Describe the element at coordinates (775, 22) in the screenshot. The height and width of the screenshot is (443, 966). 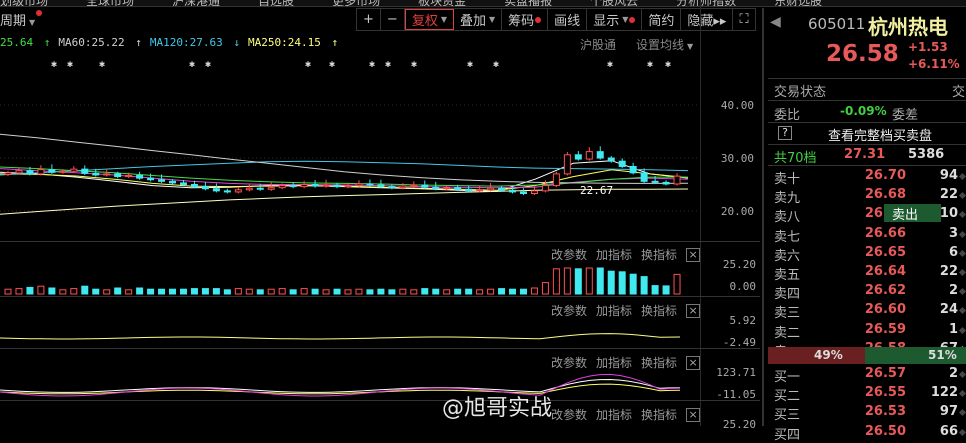
I see `back-arrow-icon: ◀` at that location.